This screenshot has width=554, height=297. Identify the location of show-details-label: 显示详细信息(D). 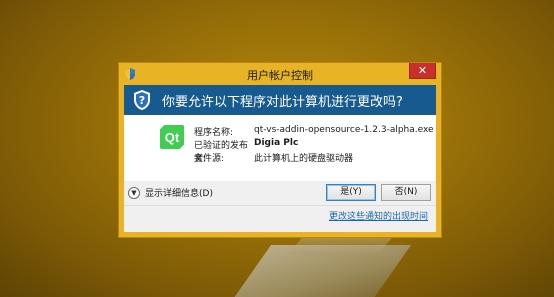
(179, 194).